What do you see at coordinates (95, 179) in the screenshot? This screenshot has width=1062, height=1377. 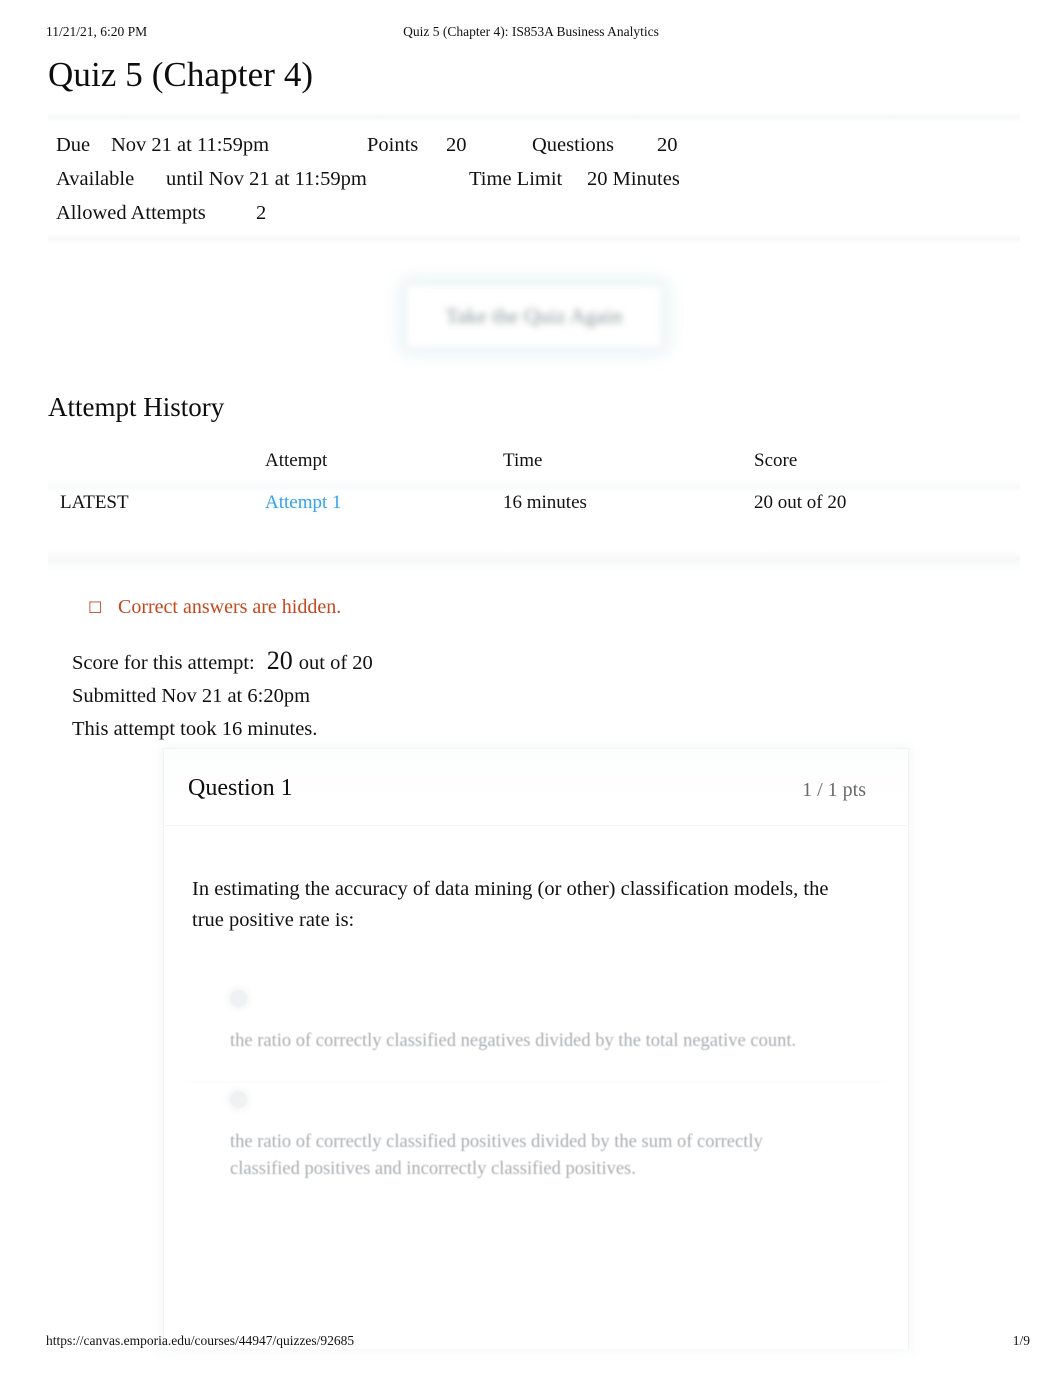 I see `available-label: Available` at bounding box center [95, 179].